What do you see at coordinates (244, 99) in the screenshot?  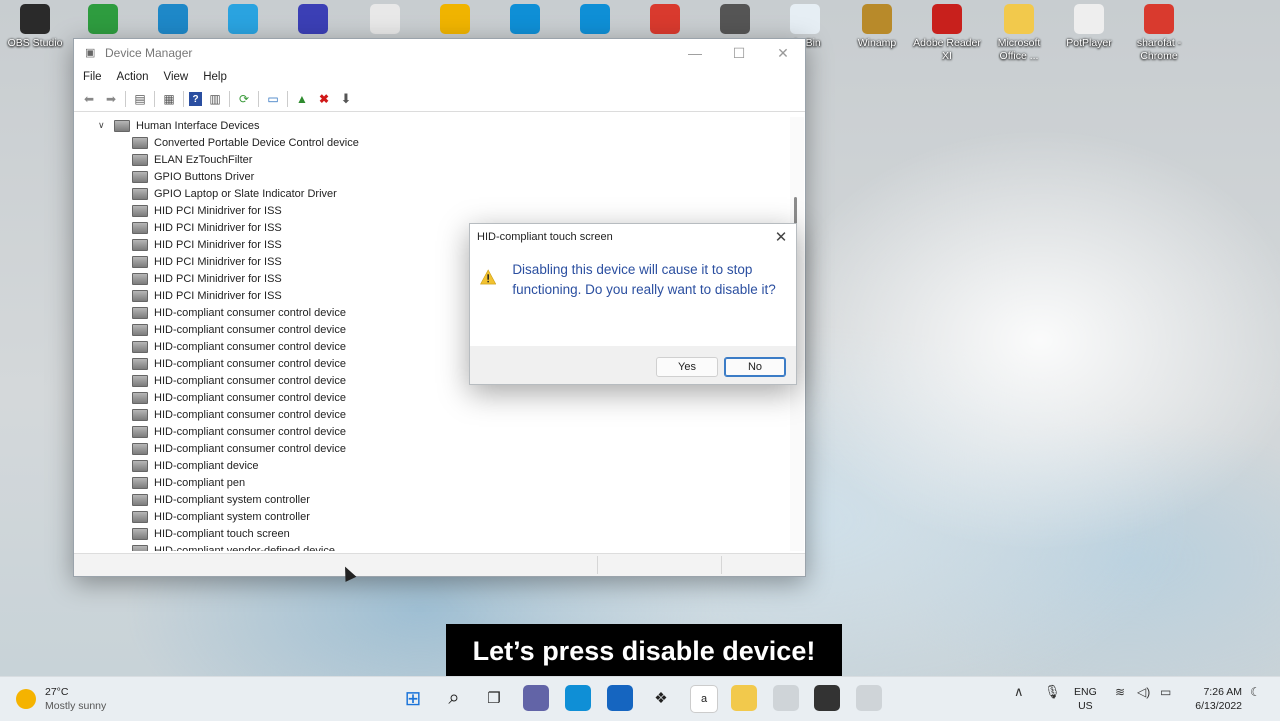 I see `scan-hardware-icon: ⟳` at bounding box center [244, 99].